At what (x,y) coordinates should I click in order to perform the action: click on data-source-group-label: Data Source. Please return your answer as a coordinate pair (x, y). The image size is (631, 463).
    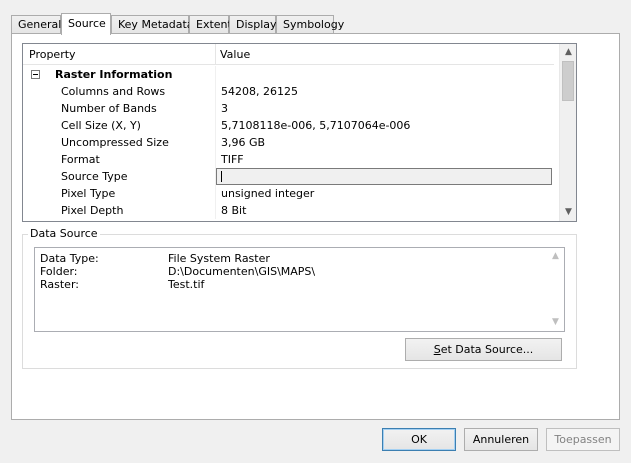
    Looking at the image, I should click on (64, 233).